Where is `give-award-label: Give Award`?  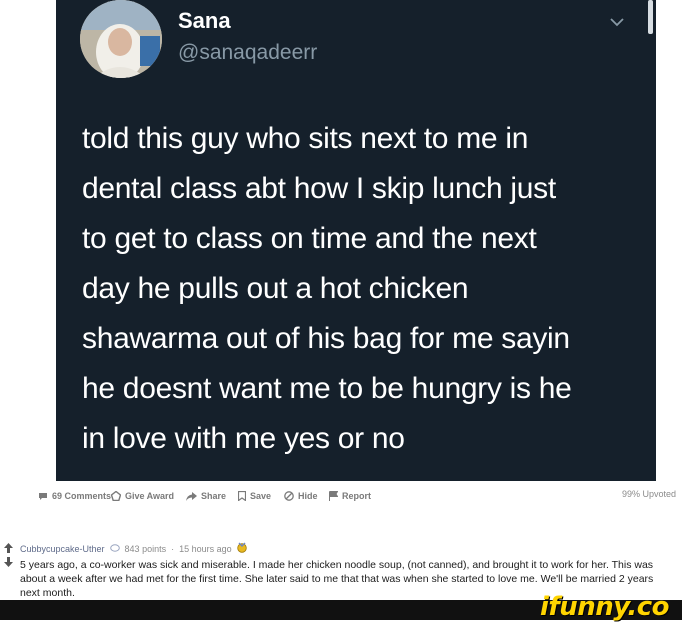
give-award-label: Give Award is located at coordinates (150, 496).